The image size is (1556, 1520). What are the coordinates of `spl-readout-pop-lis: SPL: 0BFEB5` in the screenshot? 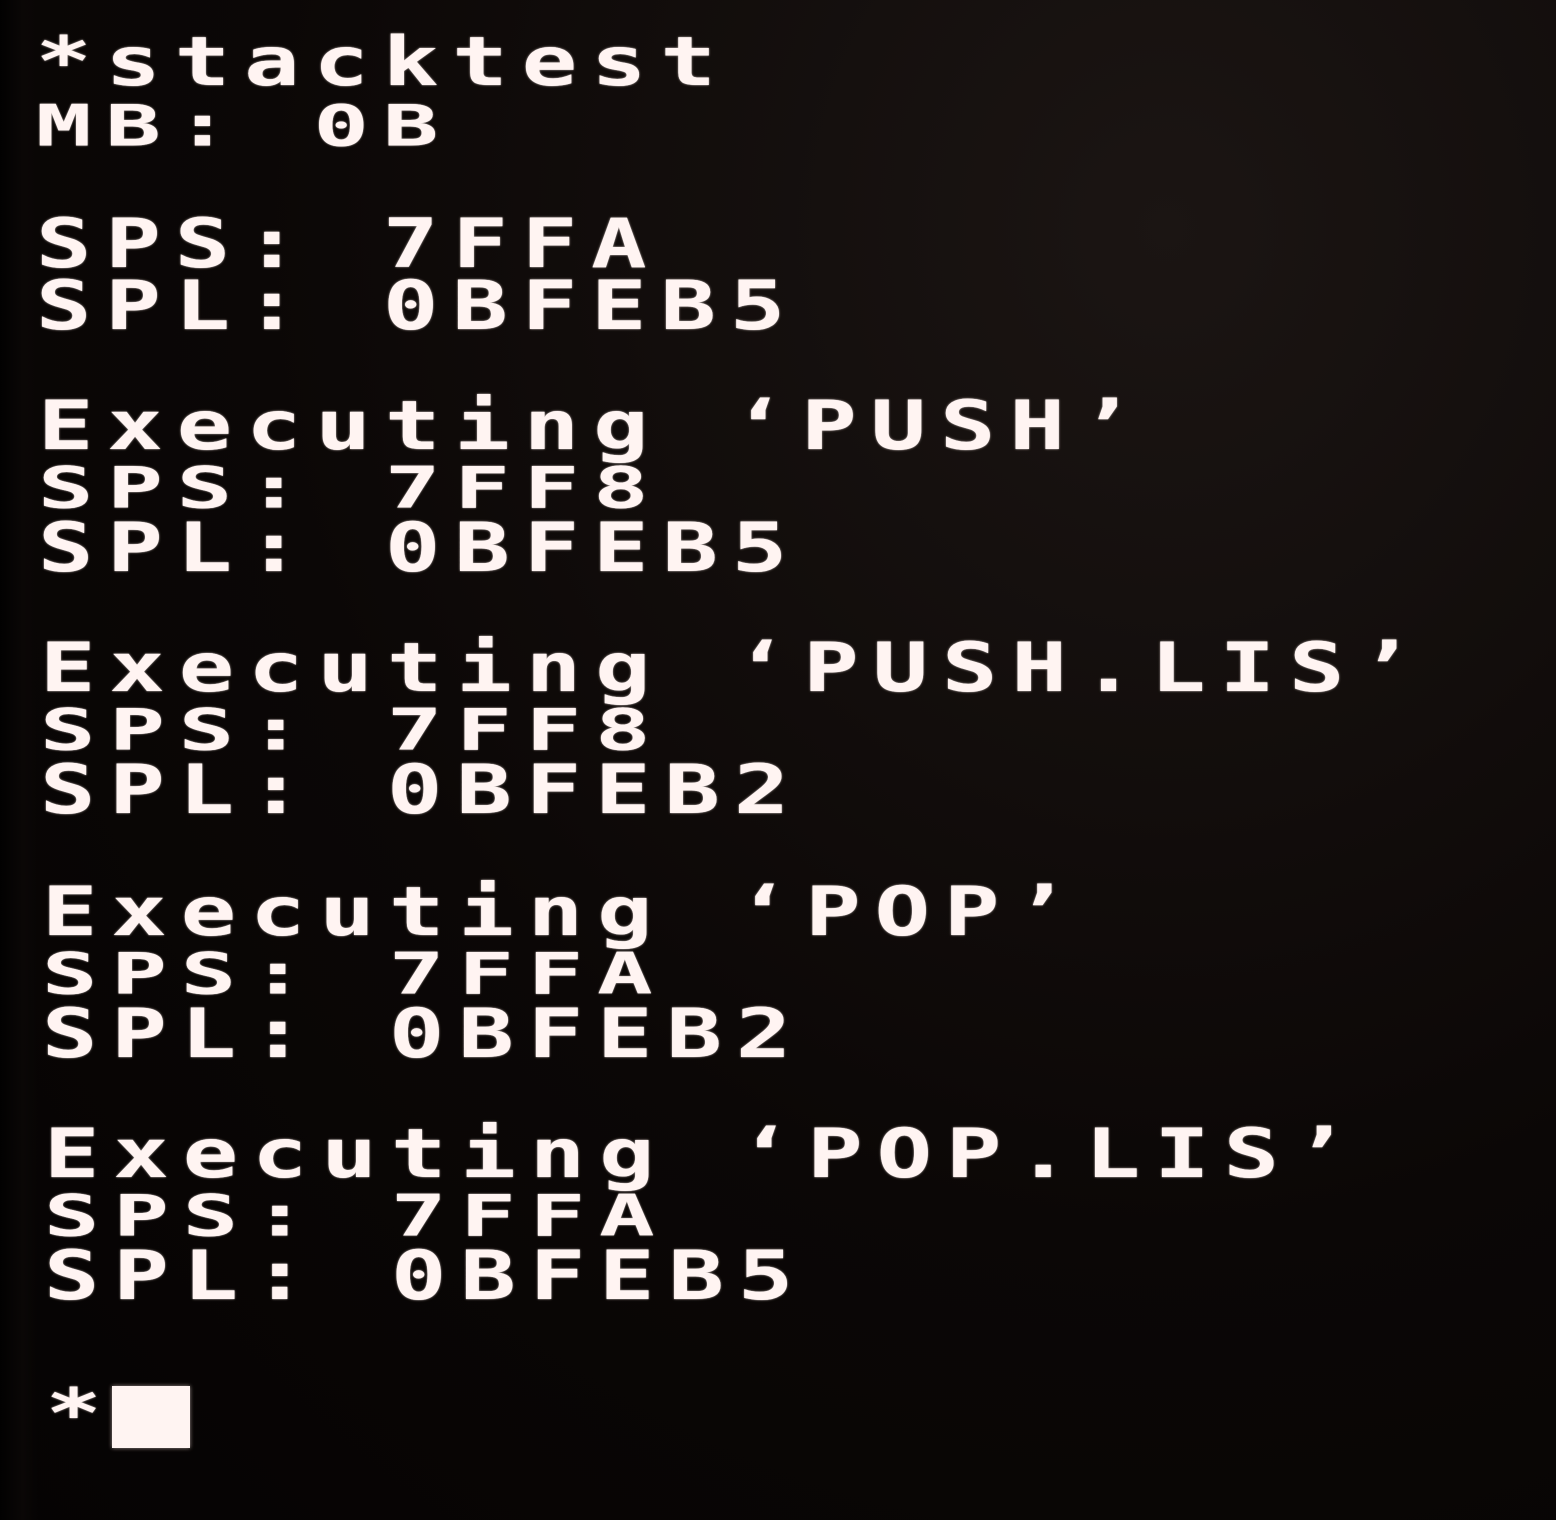 It's located at (426, 1276).